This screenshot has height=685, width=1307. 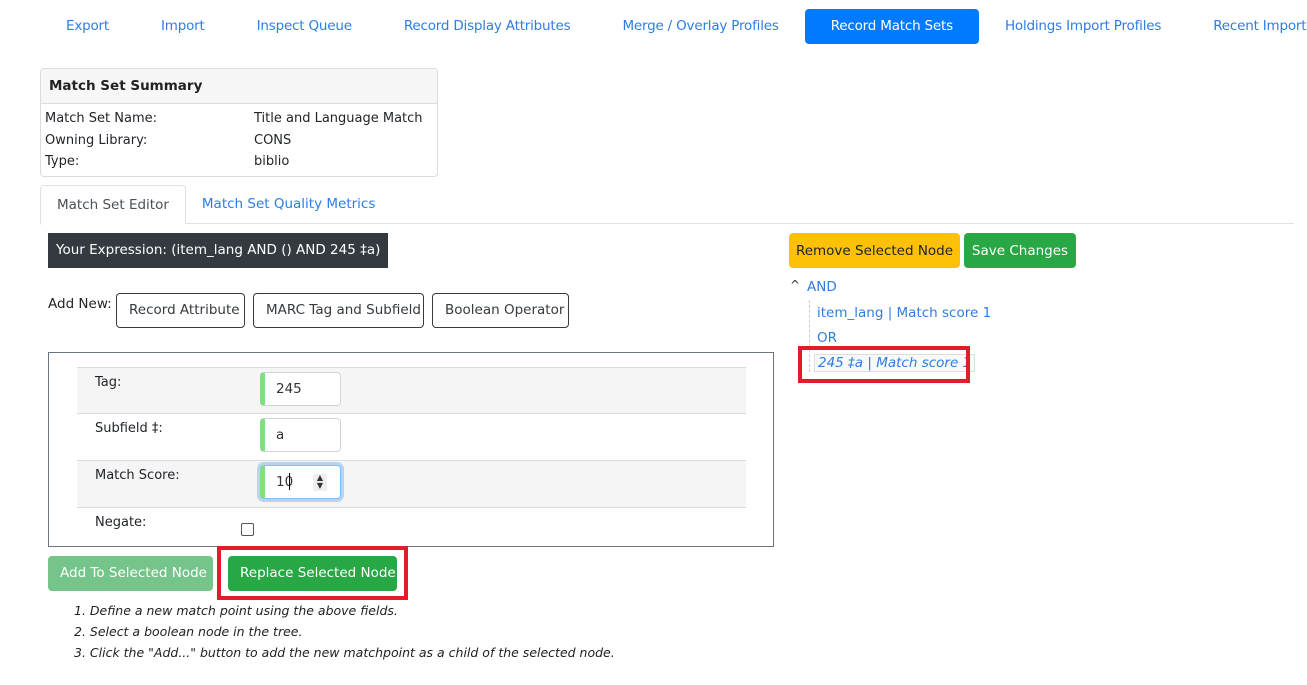 What do you see at coordinates (411, 484) in the screenshot?
I see `match-score-row: Match Score: ▲▼` at bounding box center [411, 484].